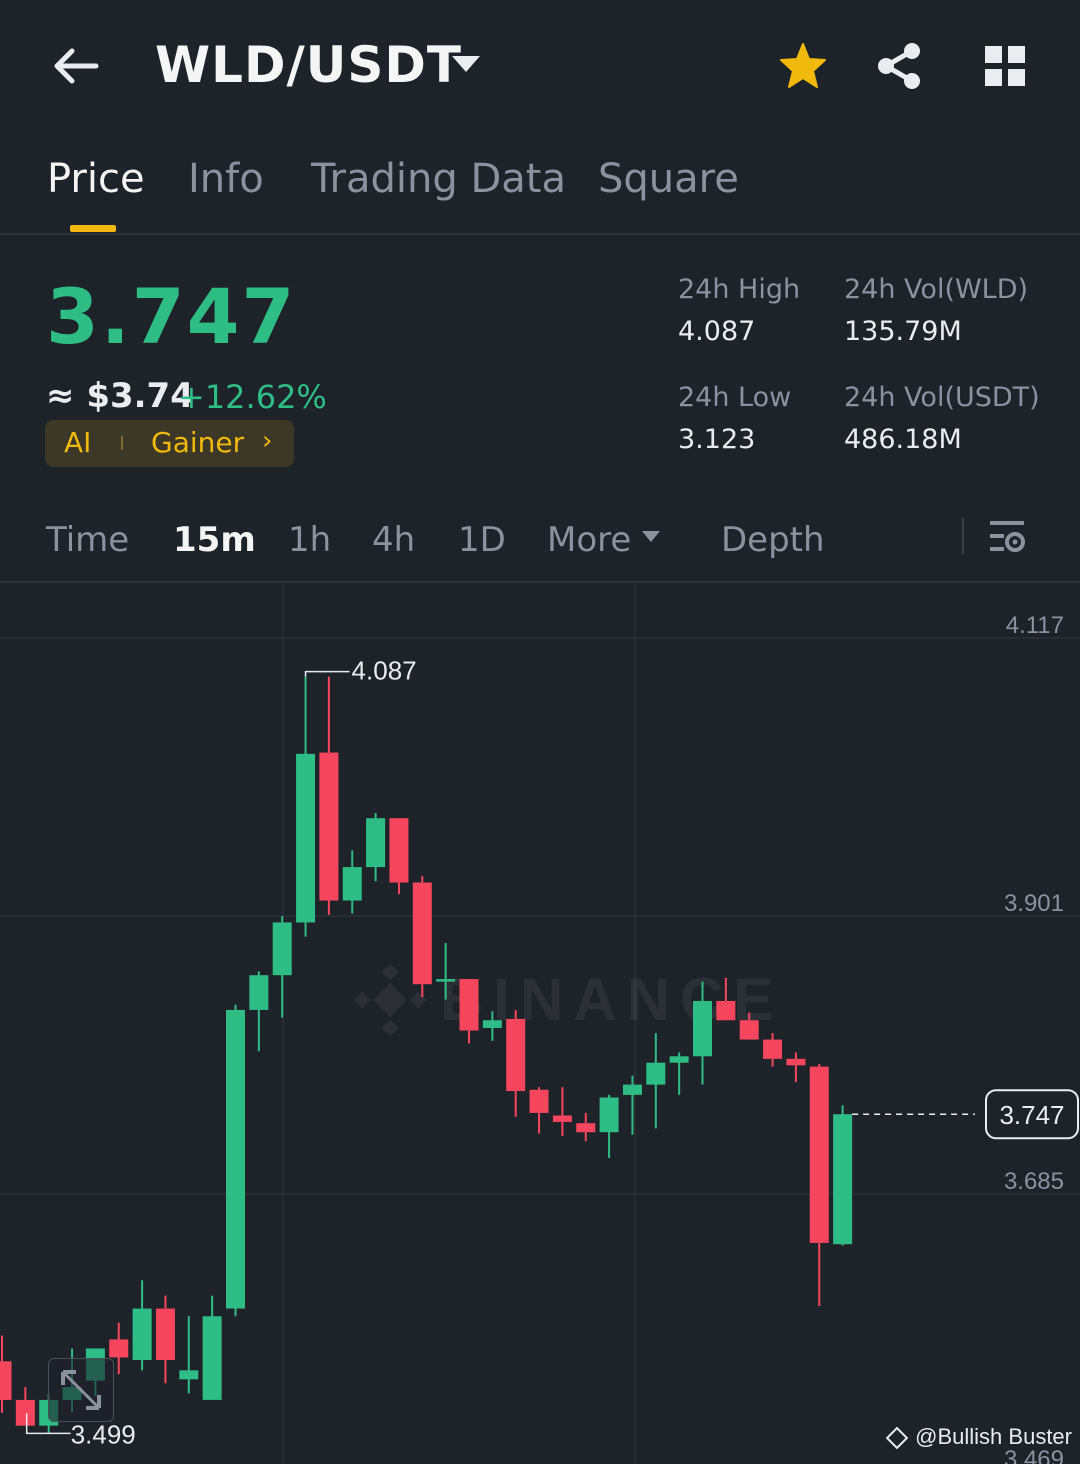  What do you see at coordinates (309, 540) in the screenshot?
I see `interval-1h: 1h` at bounding box center [309, 540].